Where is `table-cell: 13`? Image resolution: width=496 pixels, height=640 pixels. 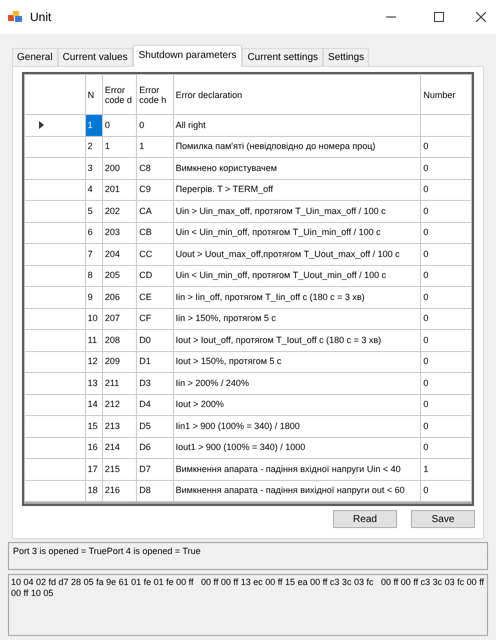
table-cell: 13 is located at coordinates (93, 383).